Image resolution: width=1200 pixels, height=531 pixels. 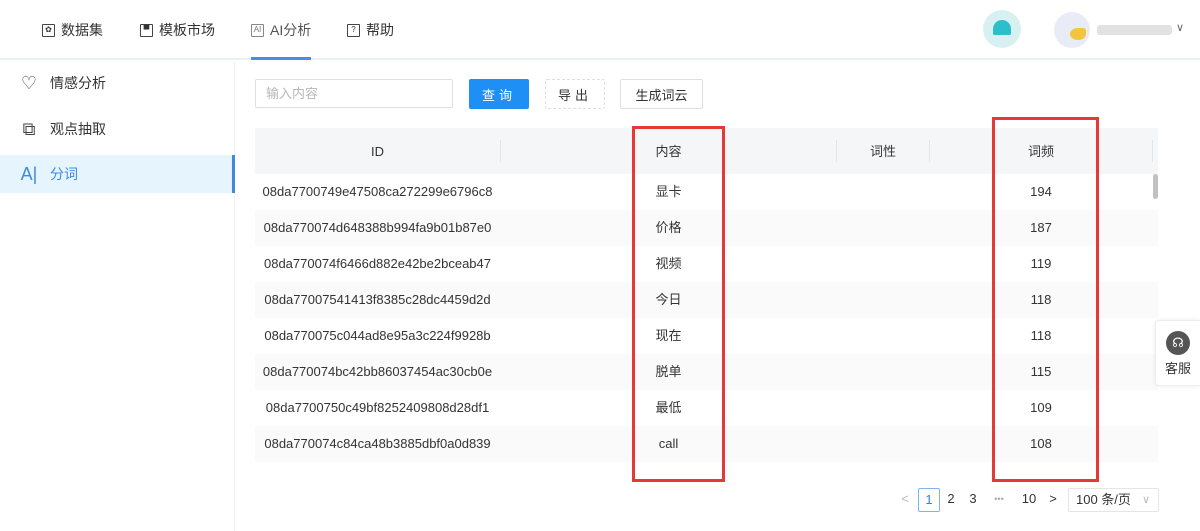 I want to click on cell-content: 今日, so click(x=668, y=299).